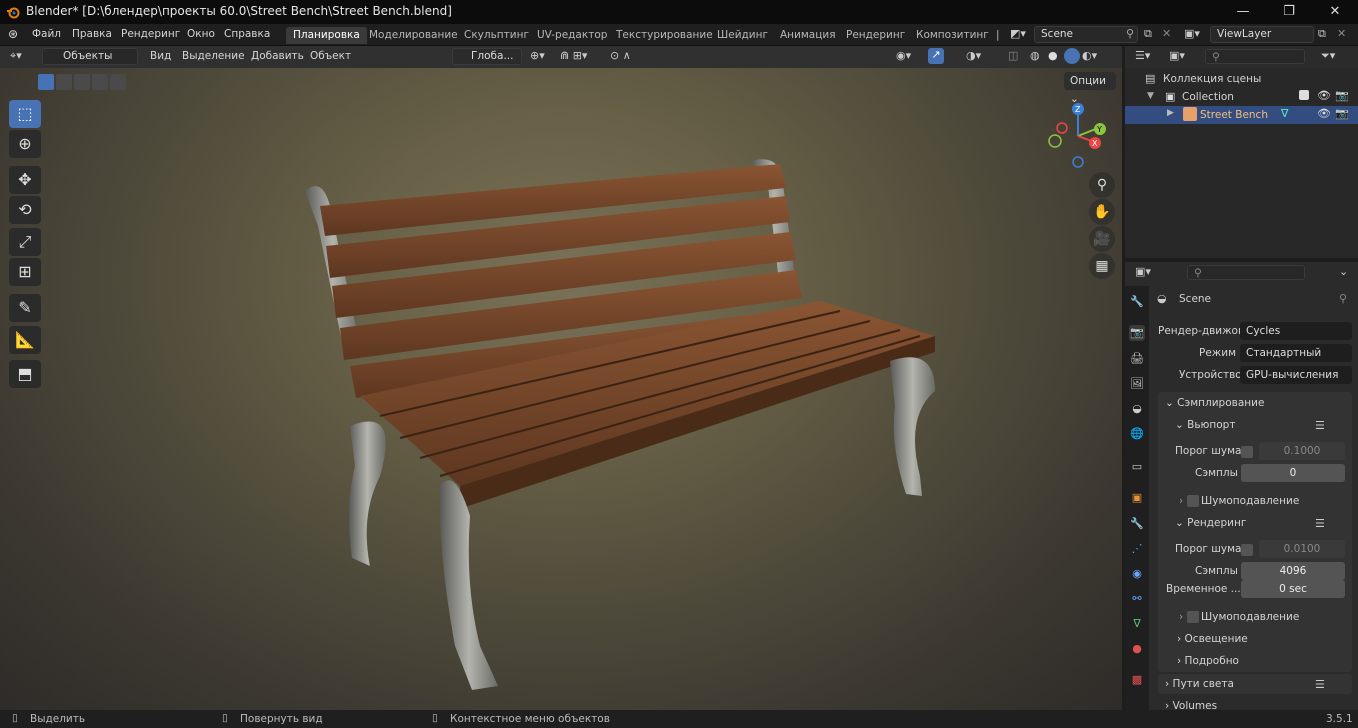 The height and width of the screenshot is (728, 1358). What do you see at coordinates (1137, 467) in the screenshot?
I see `collection-tab-icon: ▭` at bounding box center [1137, 467].